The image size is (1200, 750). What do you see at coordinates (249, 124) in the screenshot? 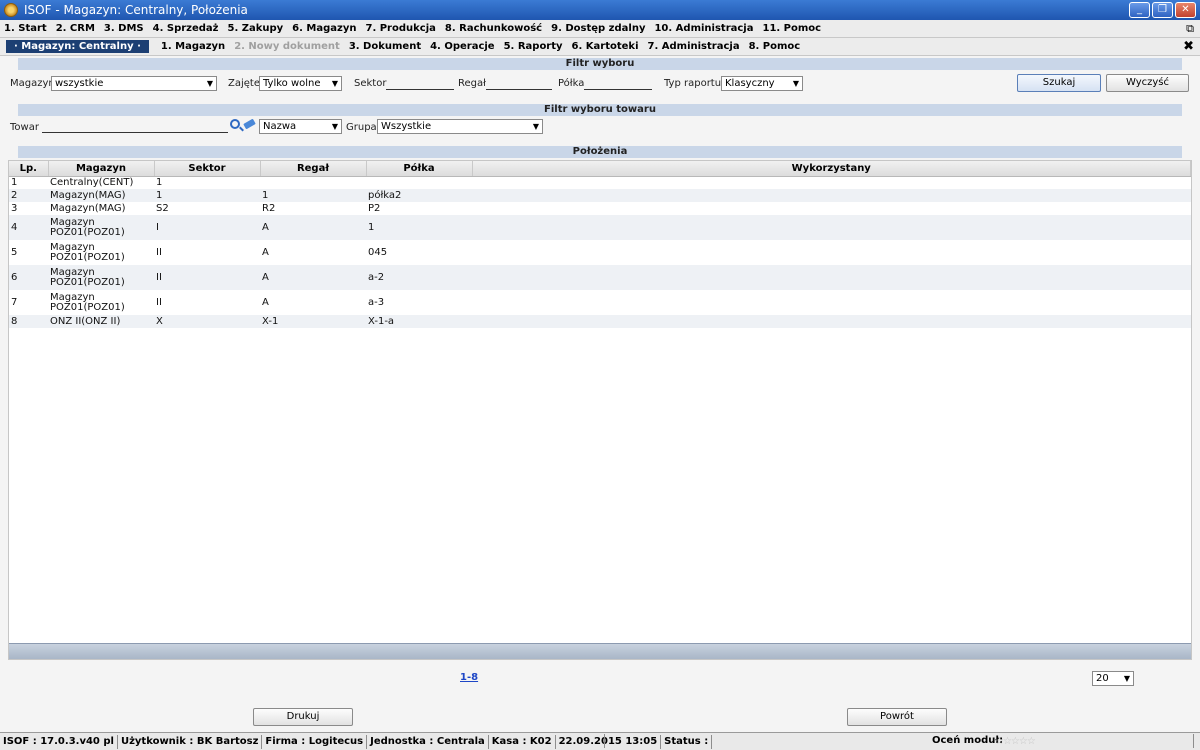
I see `eraser-icon` at bounding box center [249, 124].